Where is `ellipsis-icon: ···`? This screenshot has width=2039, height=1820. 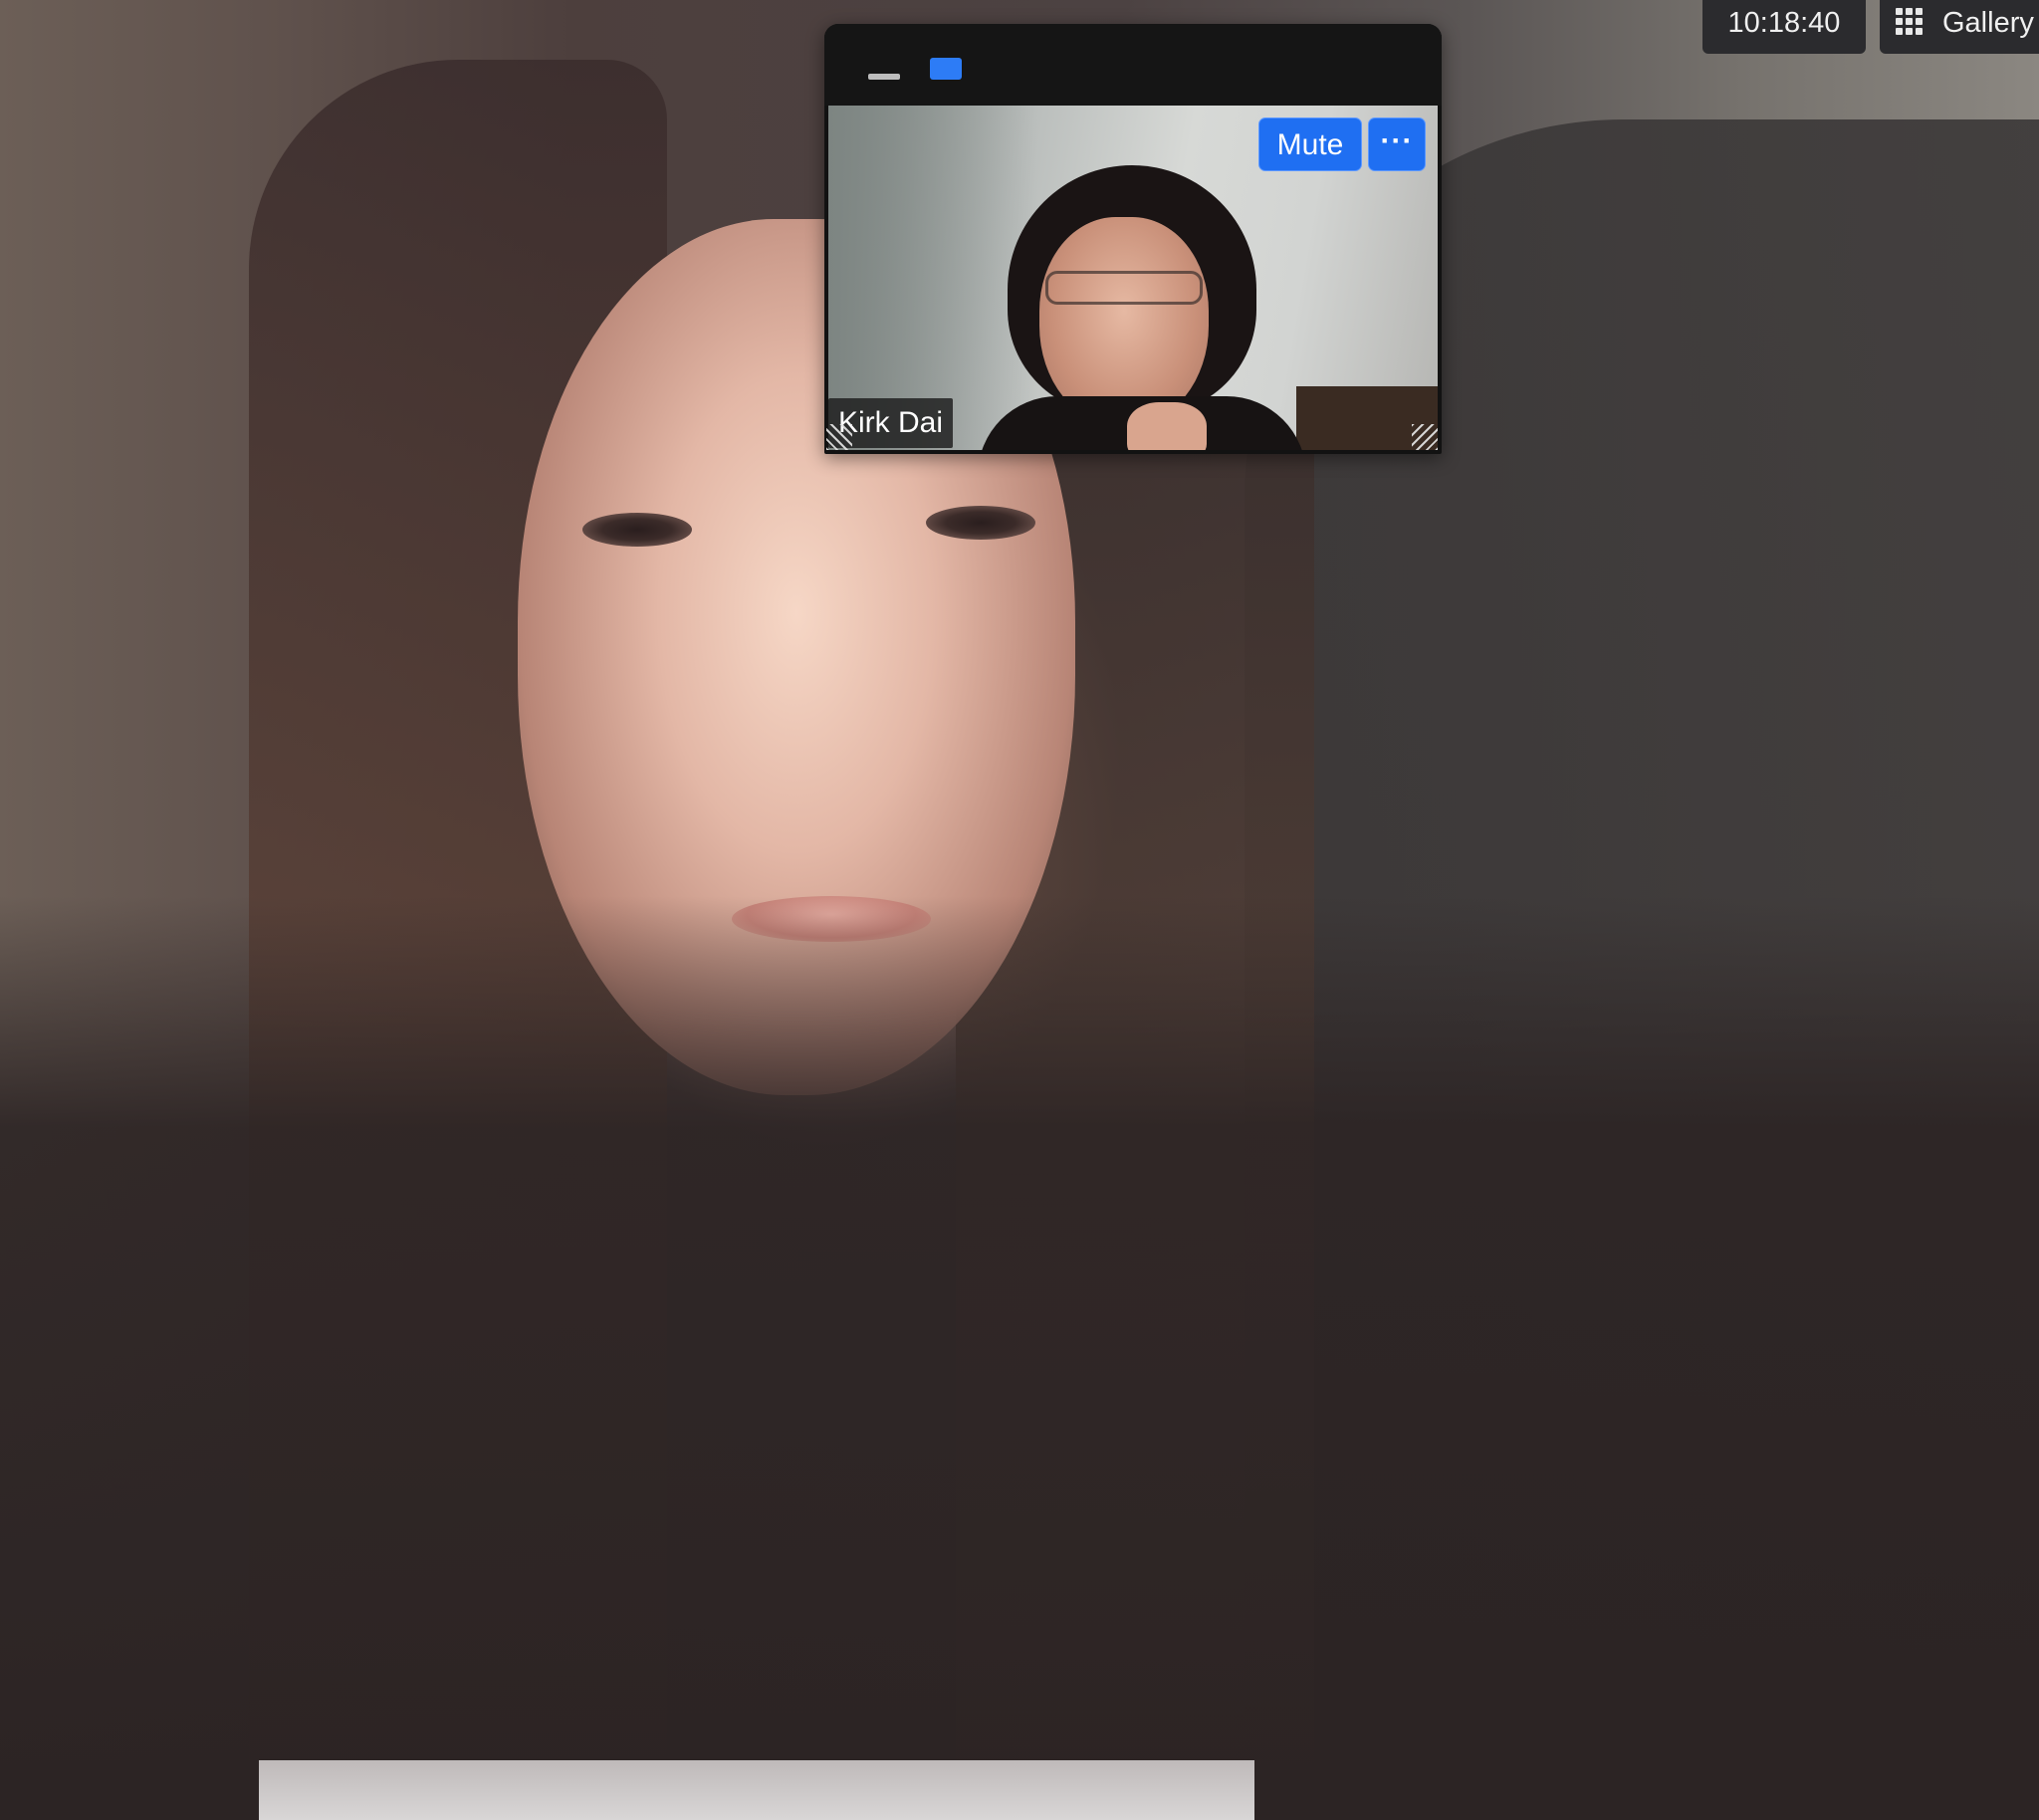 ellipsis-icon: ··· is located at coordinates (1397, 140).